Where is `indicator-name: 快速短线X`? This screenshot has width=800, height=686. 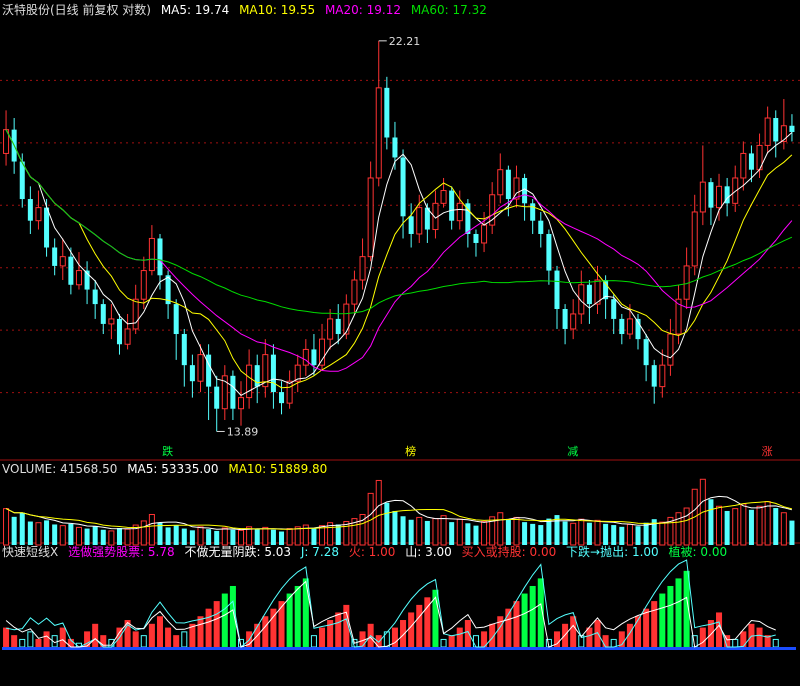
indicator-name: 快速短线X is located at coordinates (30, 552).